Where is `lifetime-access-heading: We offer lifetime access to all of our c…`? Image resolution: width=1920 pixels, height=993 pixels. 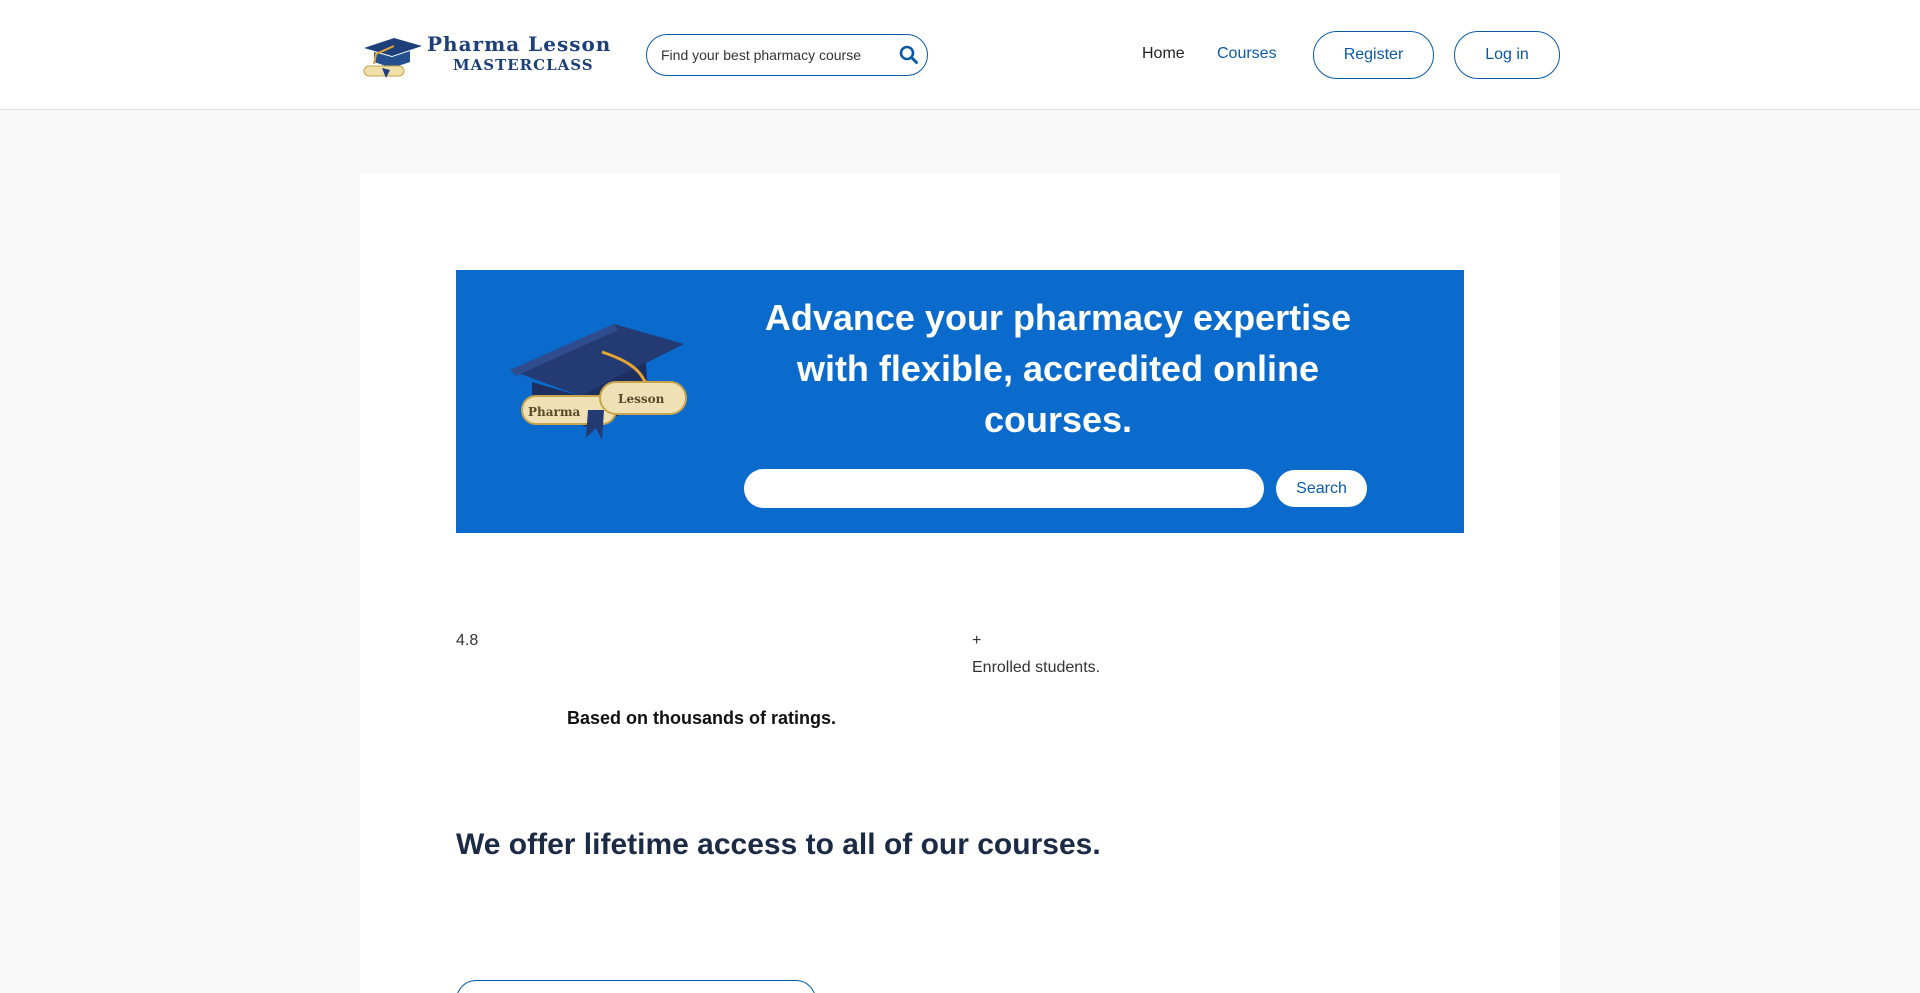
lifetime-access-heading: We offer lifetime access to all of our c… is located at coordinates (778, 844).